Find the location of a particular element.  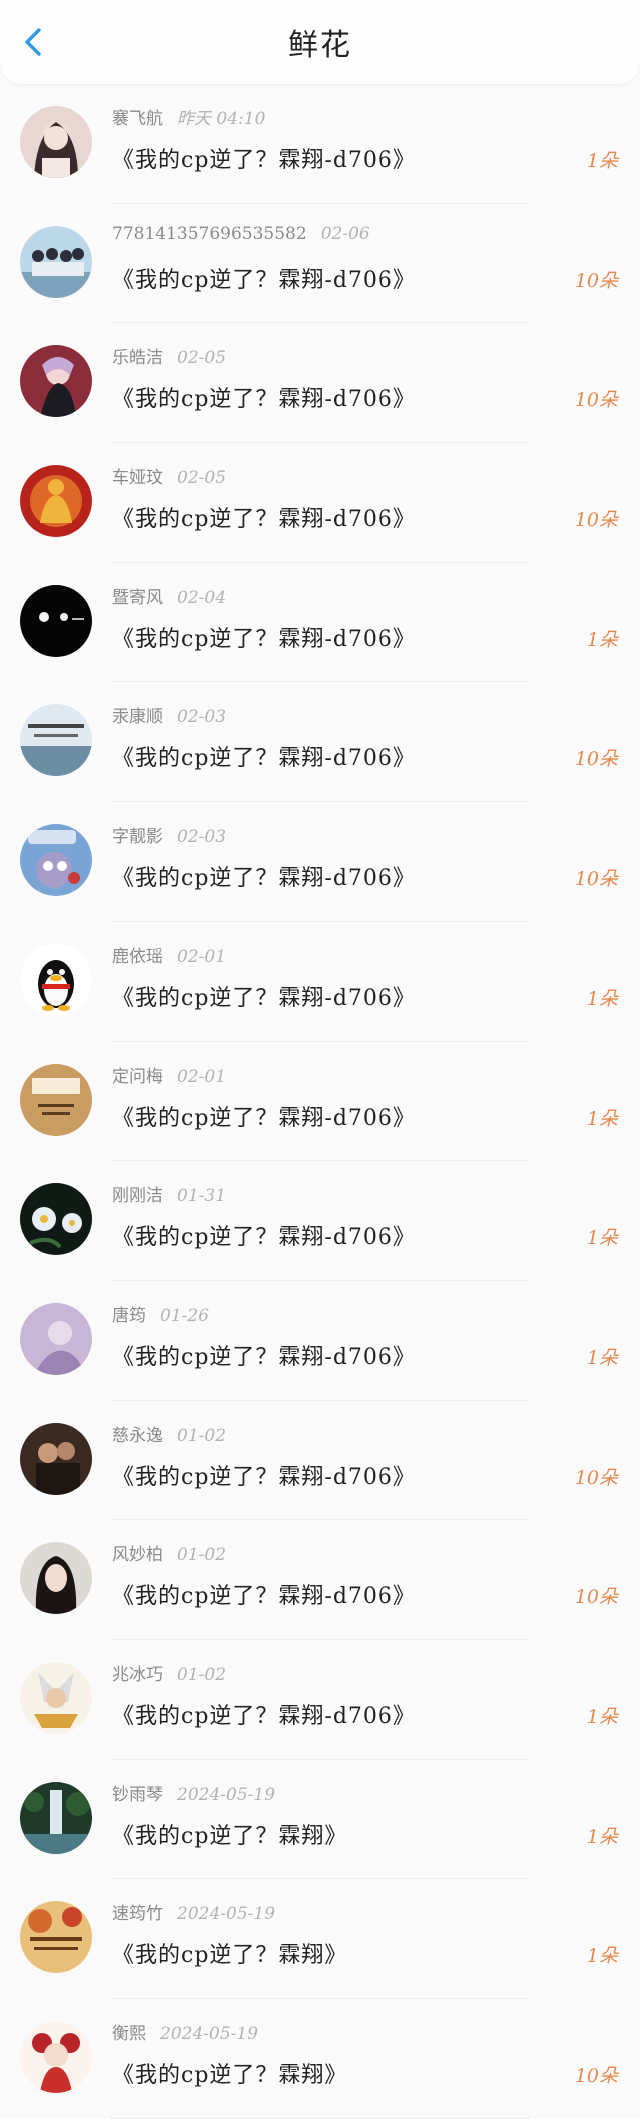

list-item: 乐皓洁 02-05 《我的cp逆了？霖翔-d706》 10朵 is located at coordinates (320, 383).